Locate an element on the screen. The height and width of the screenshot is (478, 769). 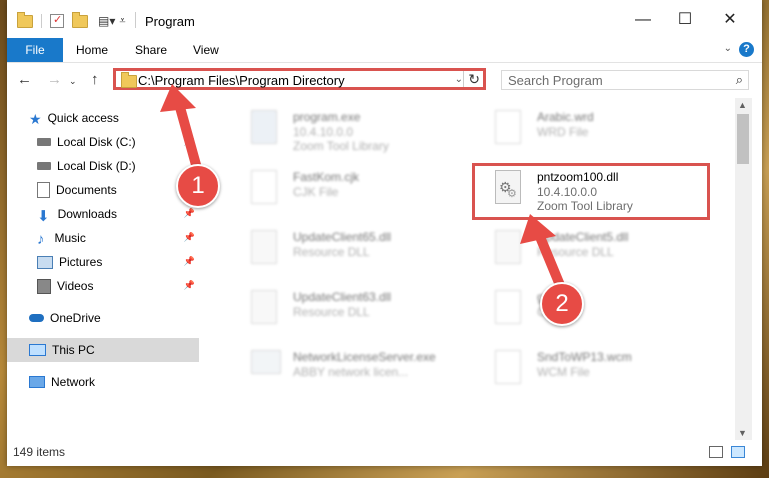
cloud-icon is located at coordinates (36, 318).